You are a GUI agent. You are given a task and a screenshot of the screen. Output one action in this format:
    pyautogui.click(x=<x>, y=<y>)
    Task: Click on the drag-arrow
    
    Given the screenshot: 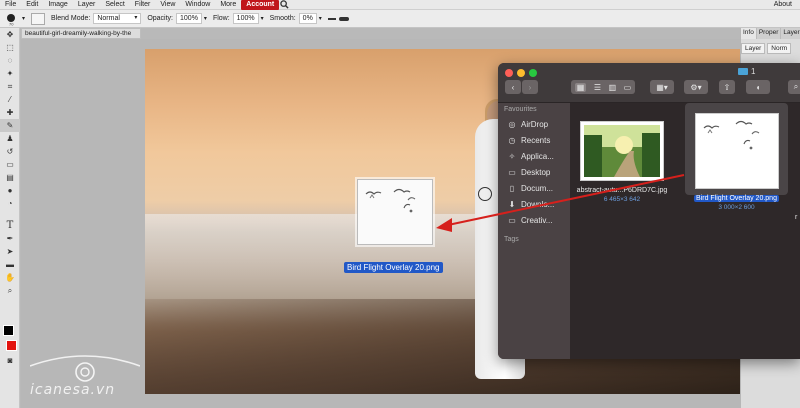 What is the action you would take?
    pyautogui.click(x=560, y=203)
    